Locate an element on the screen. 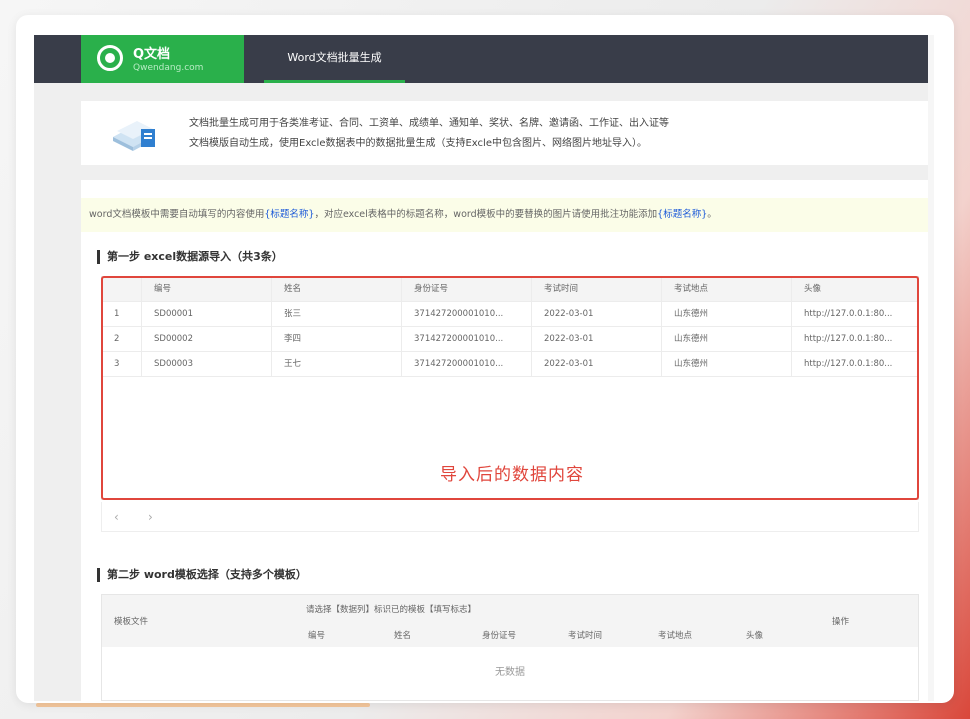 The width and height of the screenshot is (970, 719). col-group-header: 请选择【数据列】标识已的模板【填写标志】 is located at coordinates (391, 610).